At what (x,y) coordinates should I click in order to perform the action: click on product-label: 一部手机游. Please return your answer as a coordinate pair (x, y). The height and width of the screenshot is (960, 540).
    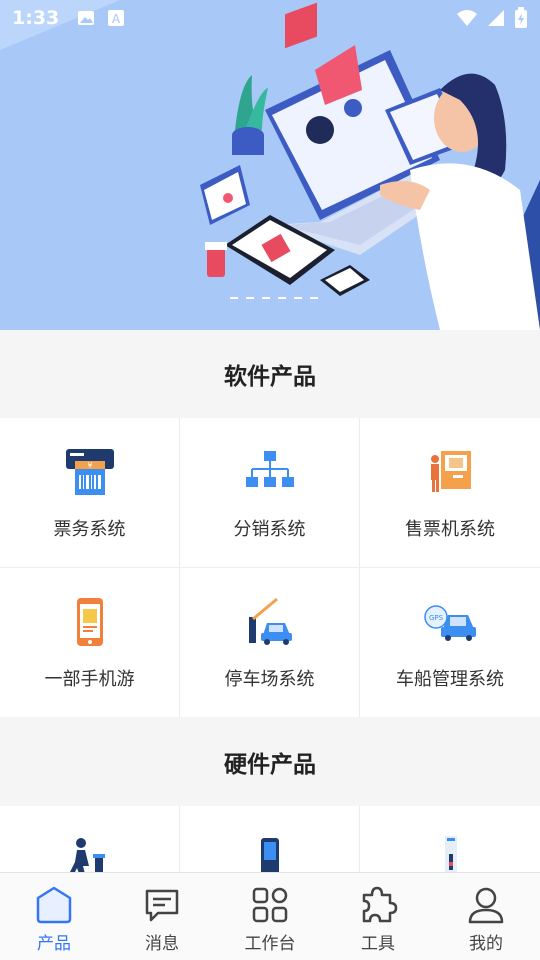
    Looking at the image, I should click on (89, 679).